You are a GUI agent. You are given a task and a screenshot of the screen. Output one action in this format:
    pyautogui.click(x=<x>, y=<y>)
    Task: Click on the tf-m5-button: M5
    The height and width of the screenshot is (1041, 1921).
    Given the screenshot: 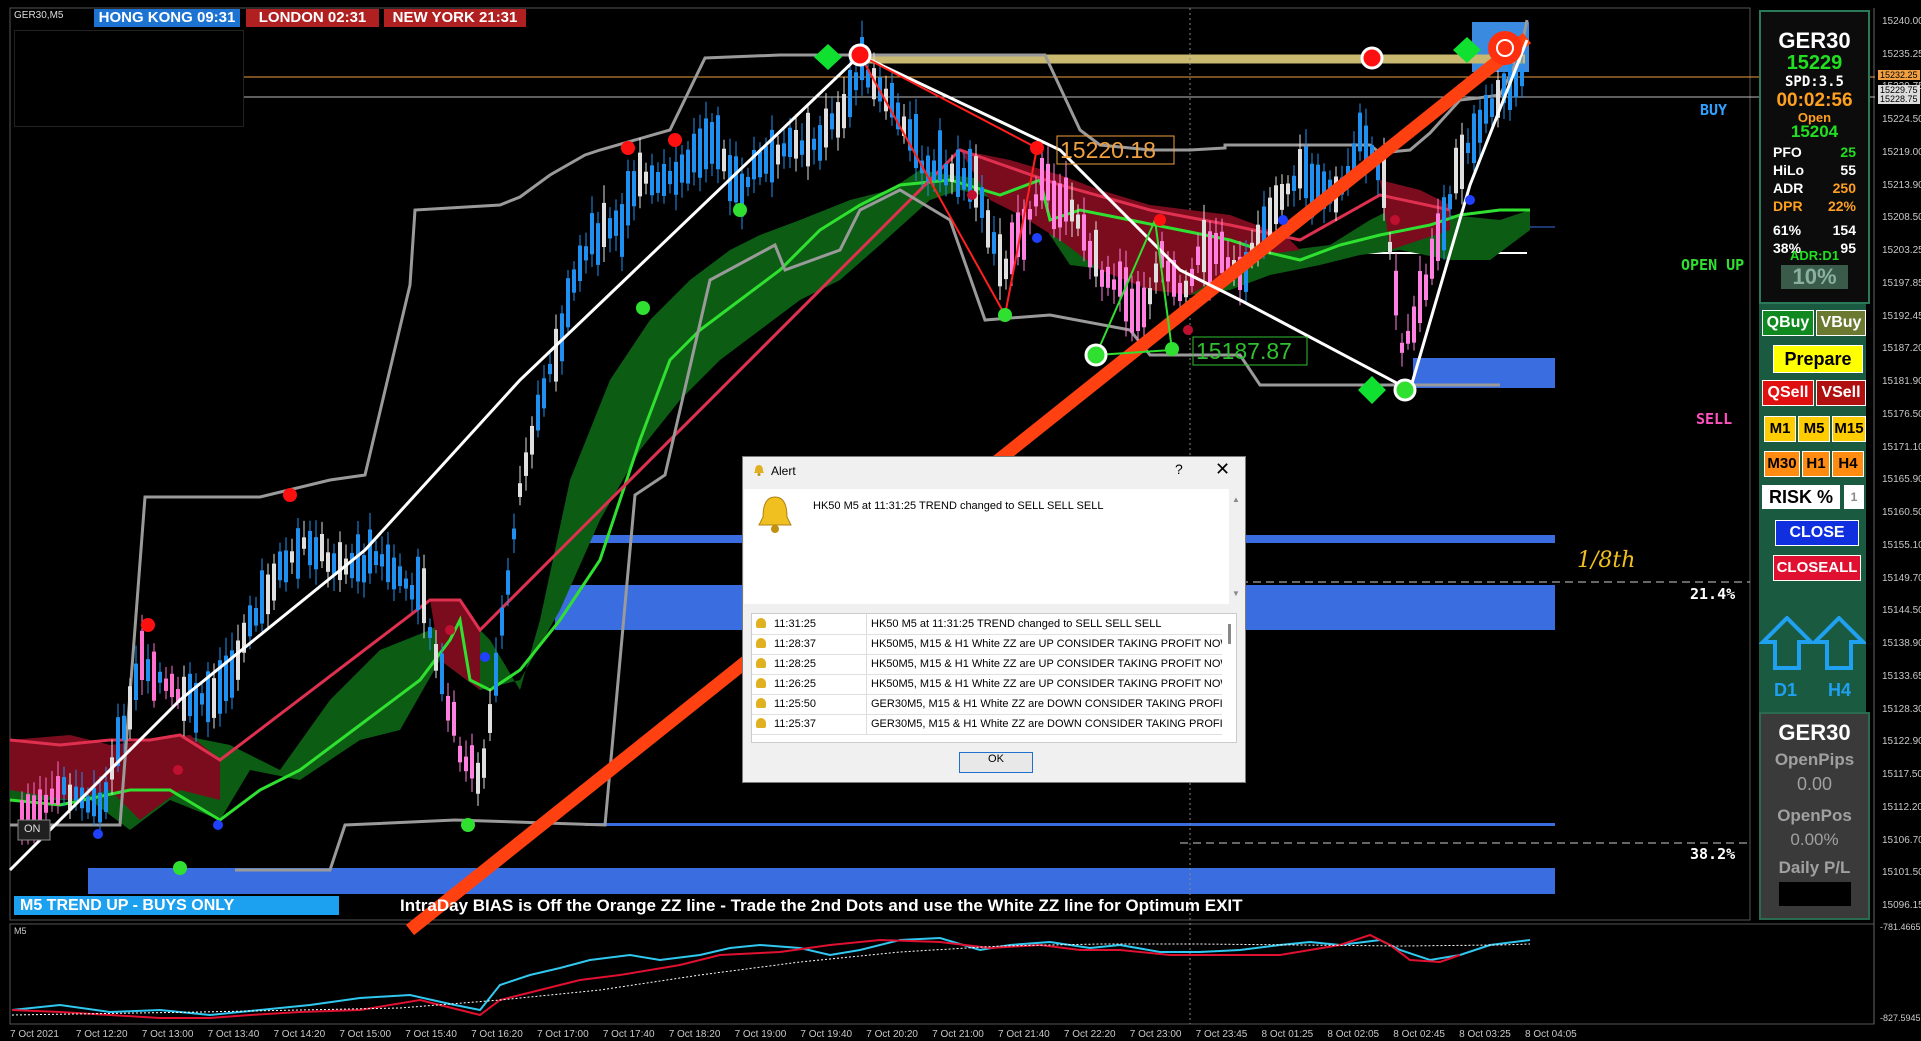 What is the action you would take?
    pyautogui.click(x=1814, y=429)
    